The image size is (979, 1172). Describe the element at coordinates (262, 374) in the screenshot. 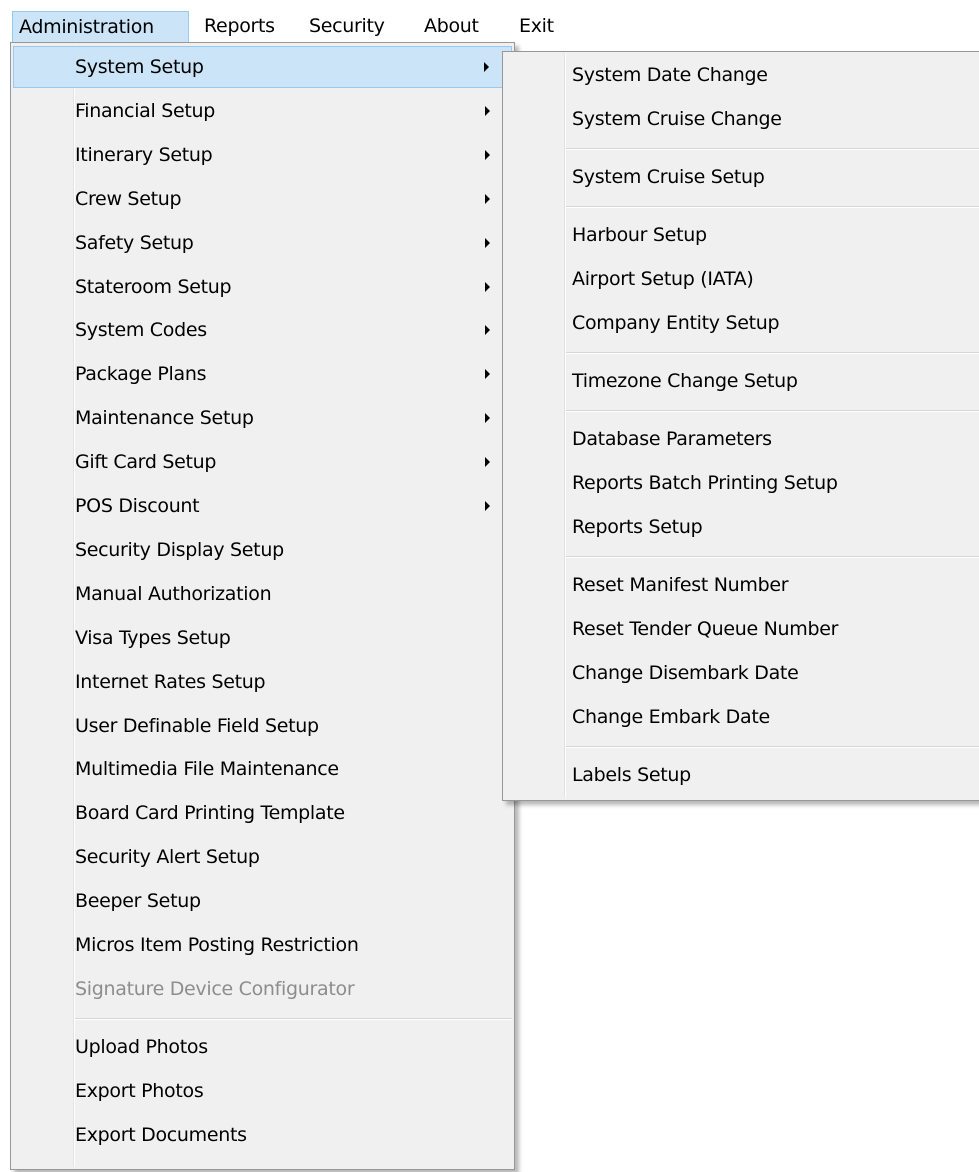

I see `admin-menu-item-package-plans: Package Plans` at that location.